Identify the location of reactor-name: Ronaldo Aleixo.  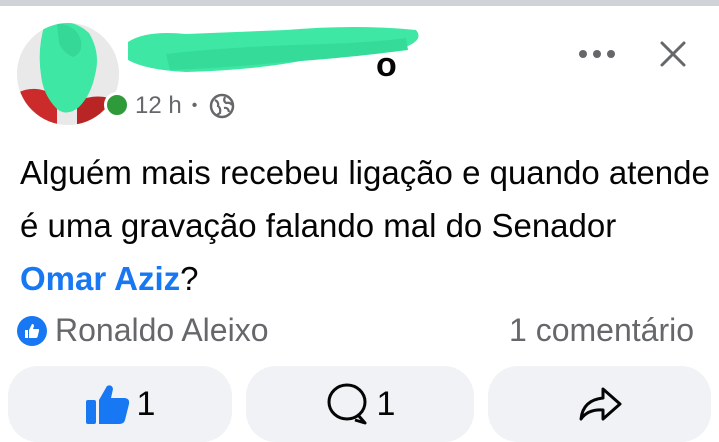
(162, 330).